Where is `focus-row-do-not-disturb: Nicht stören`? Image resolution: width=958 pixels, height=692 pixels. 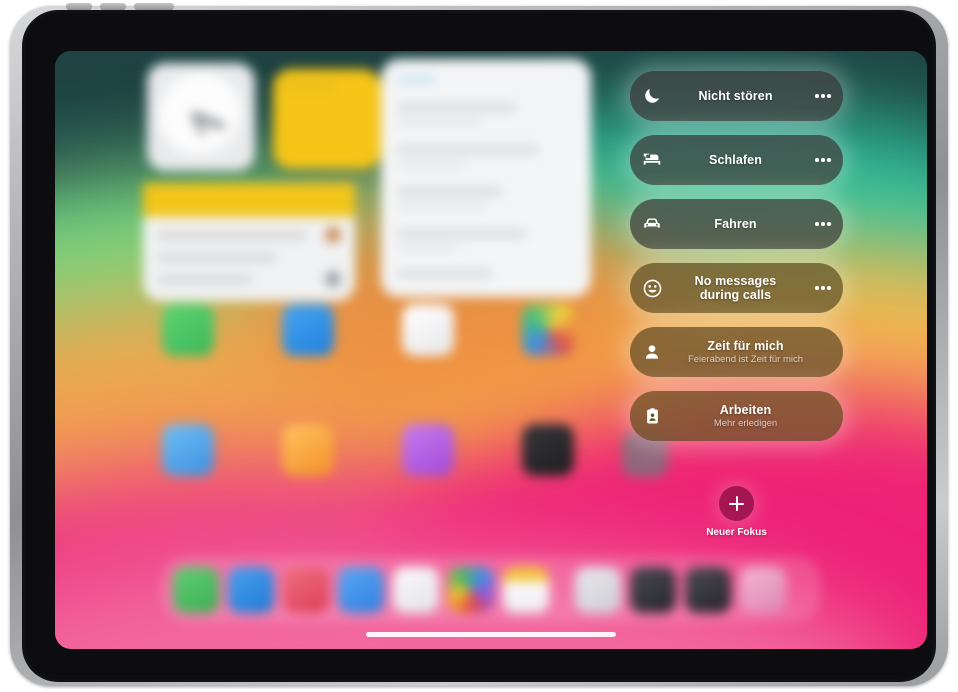
focus-row-do-not-disturb: Nicht stören is located at coordinates (736, 96).